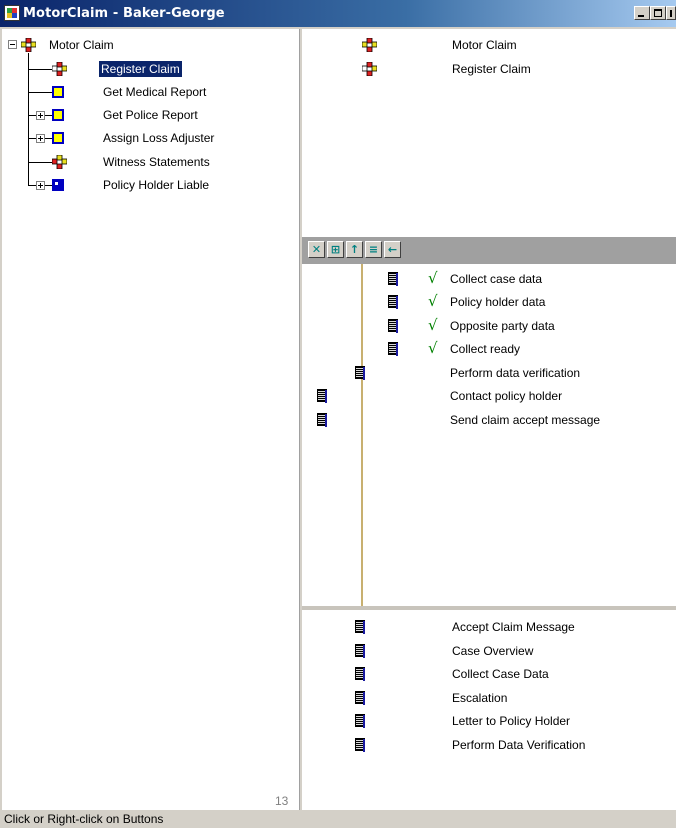 Image resolution: width=676 pixels, height=828 pixels. Describe the element at coordinates (58, 185) in the screenshot. I see `blue-square-icon` at that location.